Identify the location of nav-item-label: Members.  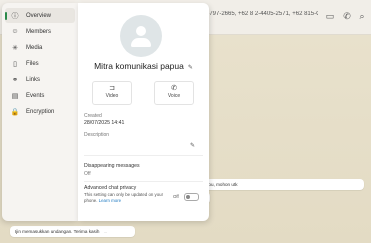
(39, 31).